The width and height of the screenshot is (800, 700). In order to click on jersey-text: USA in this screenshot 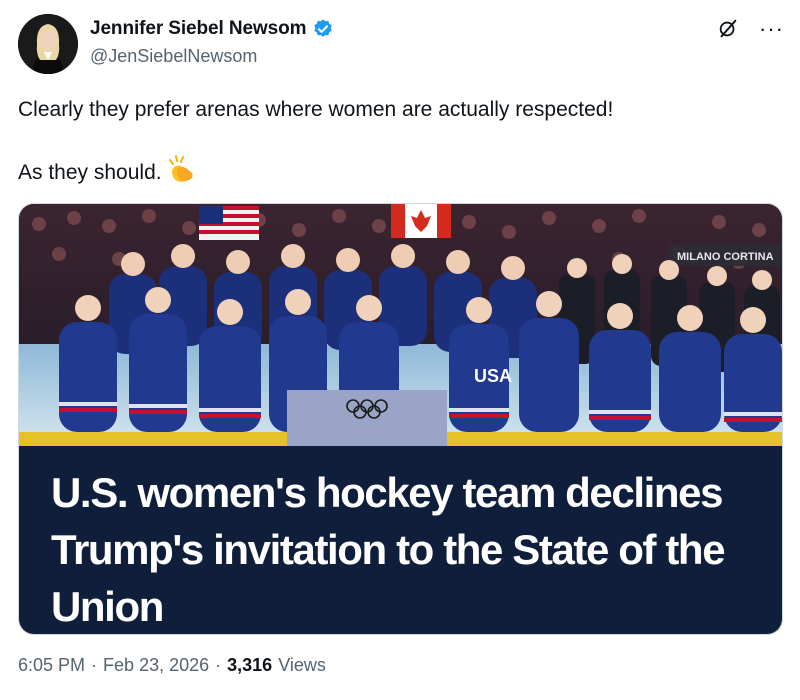, I will do `click(493, 376)`.